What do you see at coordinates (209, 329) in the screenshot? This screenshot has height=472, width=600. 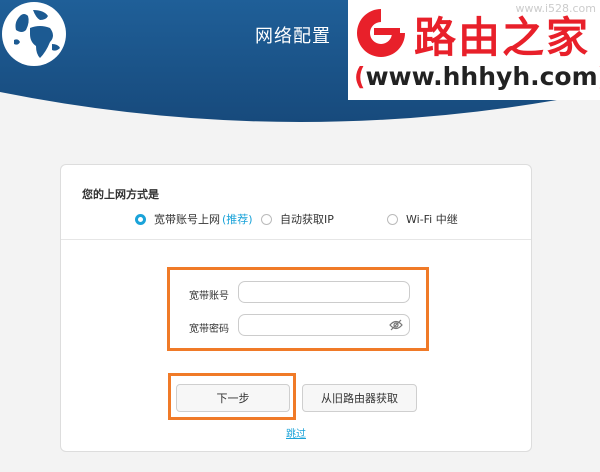 I see `password-label: 宽带密码` at bounding box center [209, 329].